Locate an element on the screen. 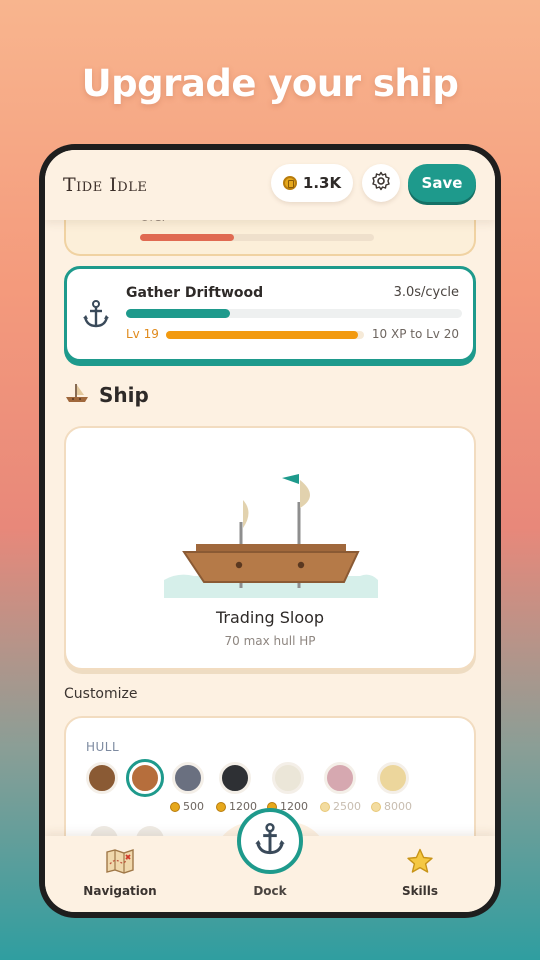  nav-skills: Skills is located at coordinates (420, 873).